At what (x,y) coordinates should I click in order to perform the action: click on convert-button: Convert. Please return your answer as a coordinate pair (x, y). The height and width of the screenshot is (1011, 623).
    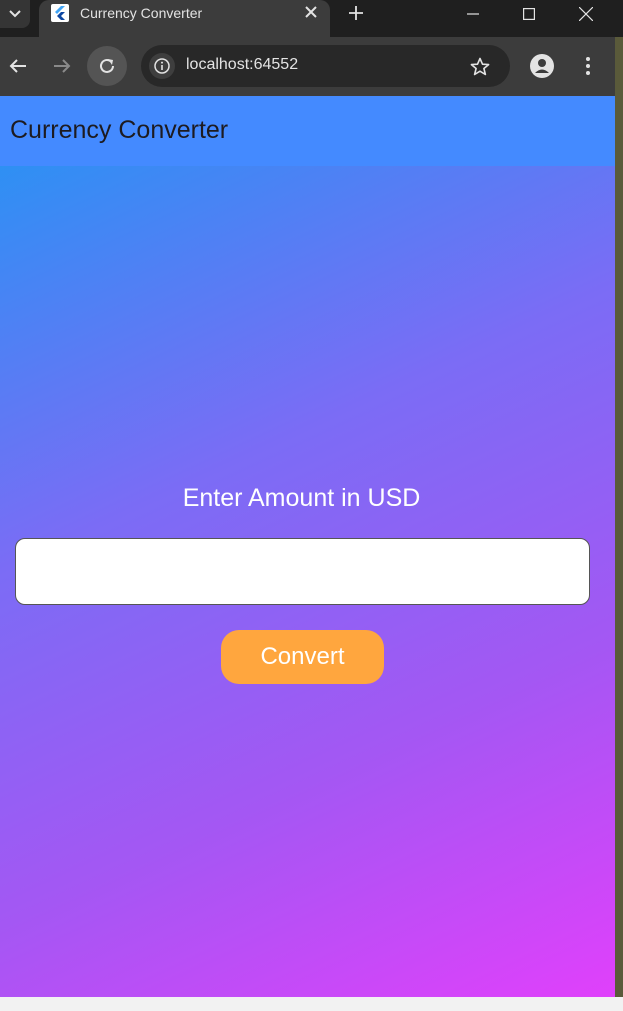
    Looking at the image, I should click on (302, 657).